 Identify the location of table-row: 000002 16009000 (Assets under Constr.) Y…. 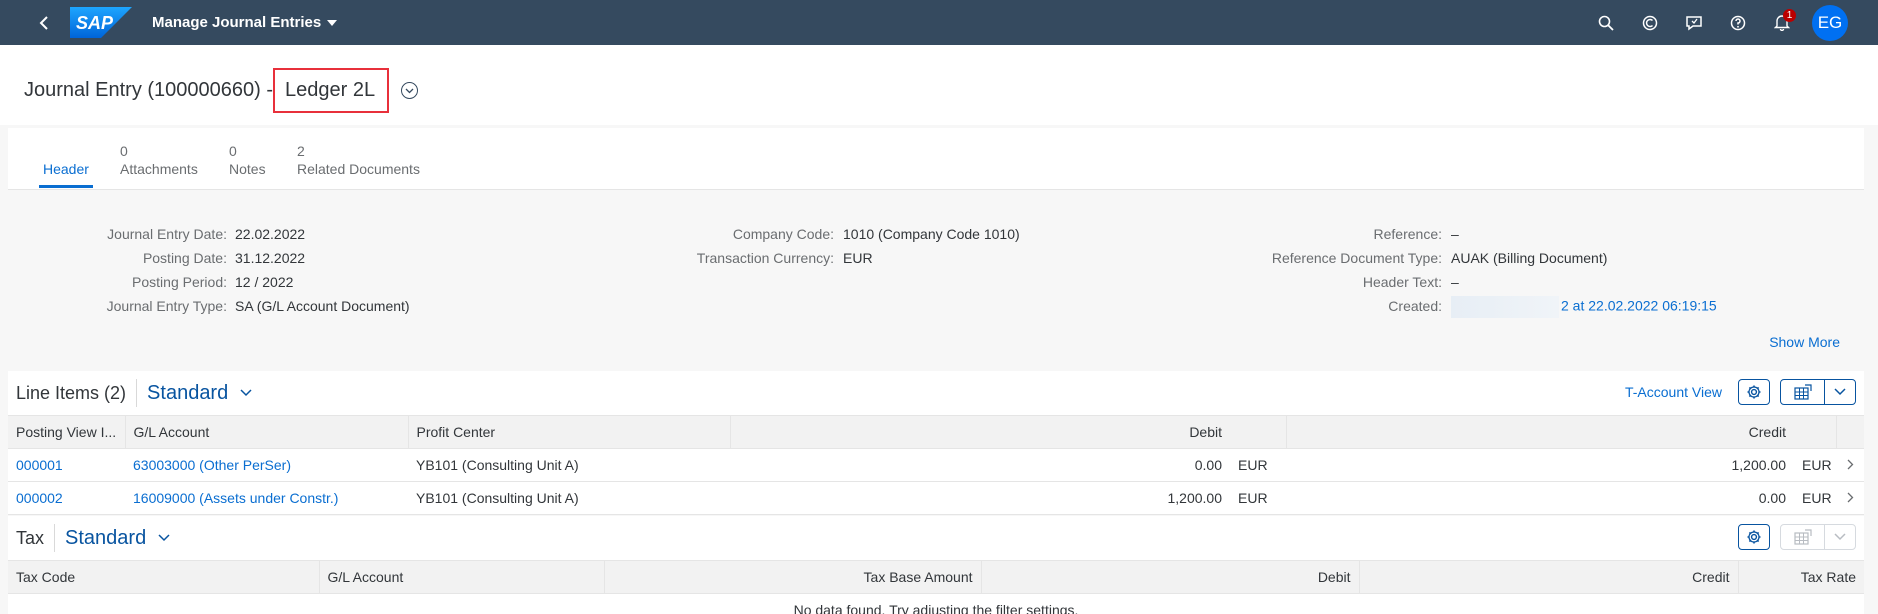
(936, 498).